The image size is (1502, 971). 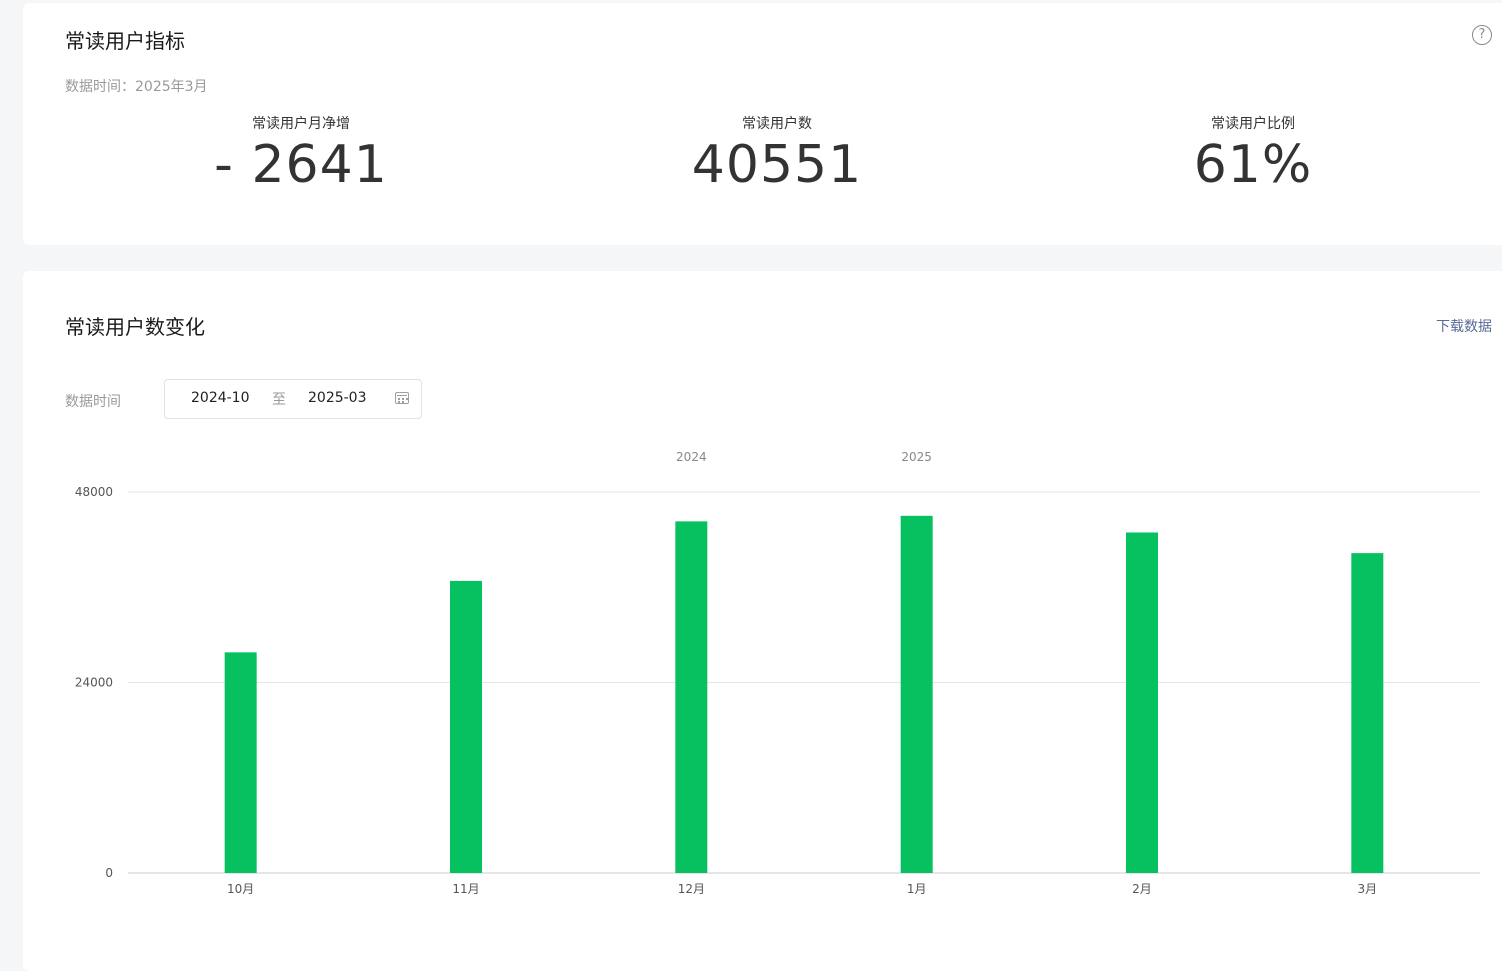 What do you see at coordinates (240, 889) in the screenshot?
I see `x-tick-label: 10月` at bounding box center [240, 889].